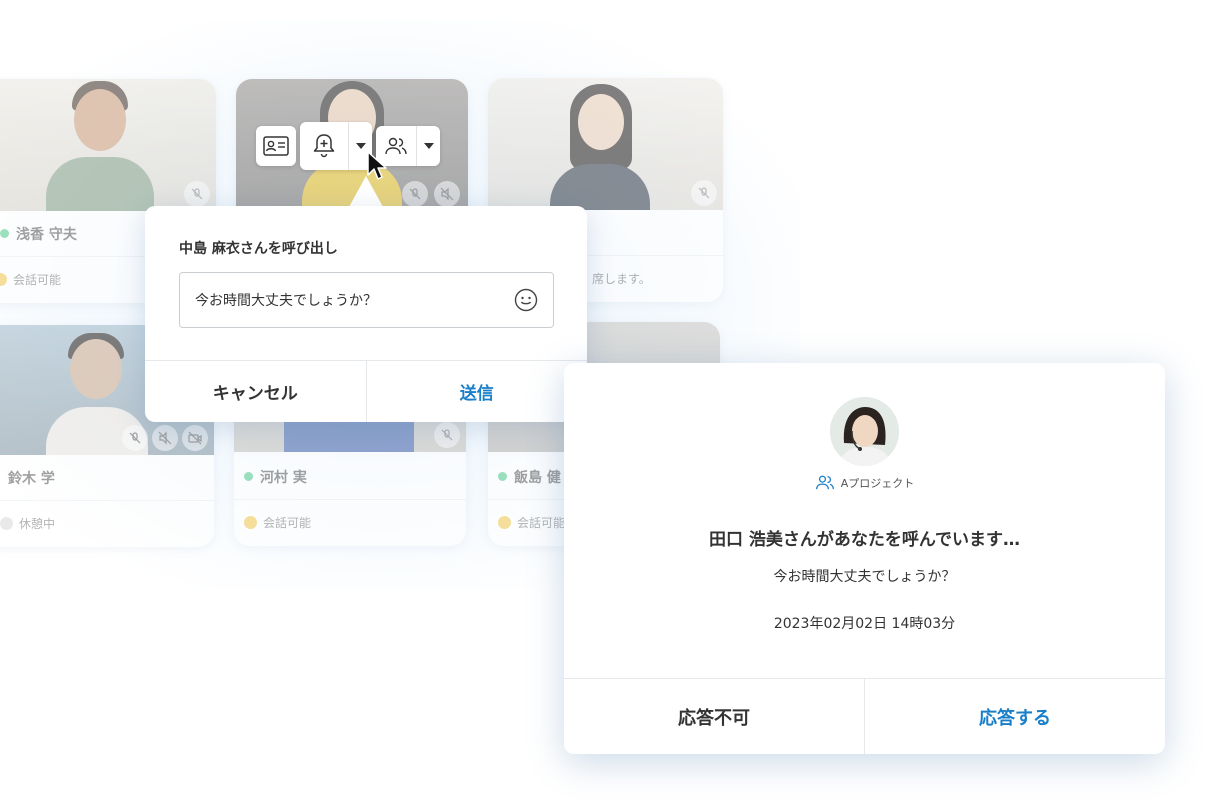 This screenshot has width=1220, height=800. I want to click on member-name: 浅香 守夫, so click(46, 234).